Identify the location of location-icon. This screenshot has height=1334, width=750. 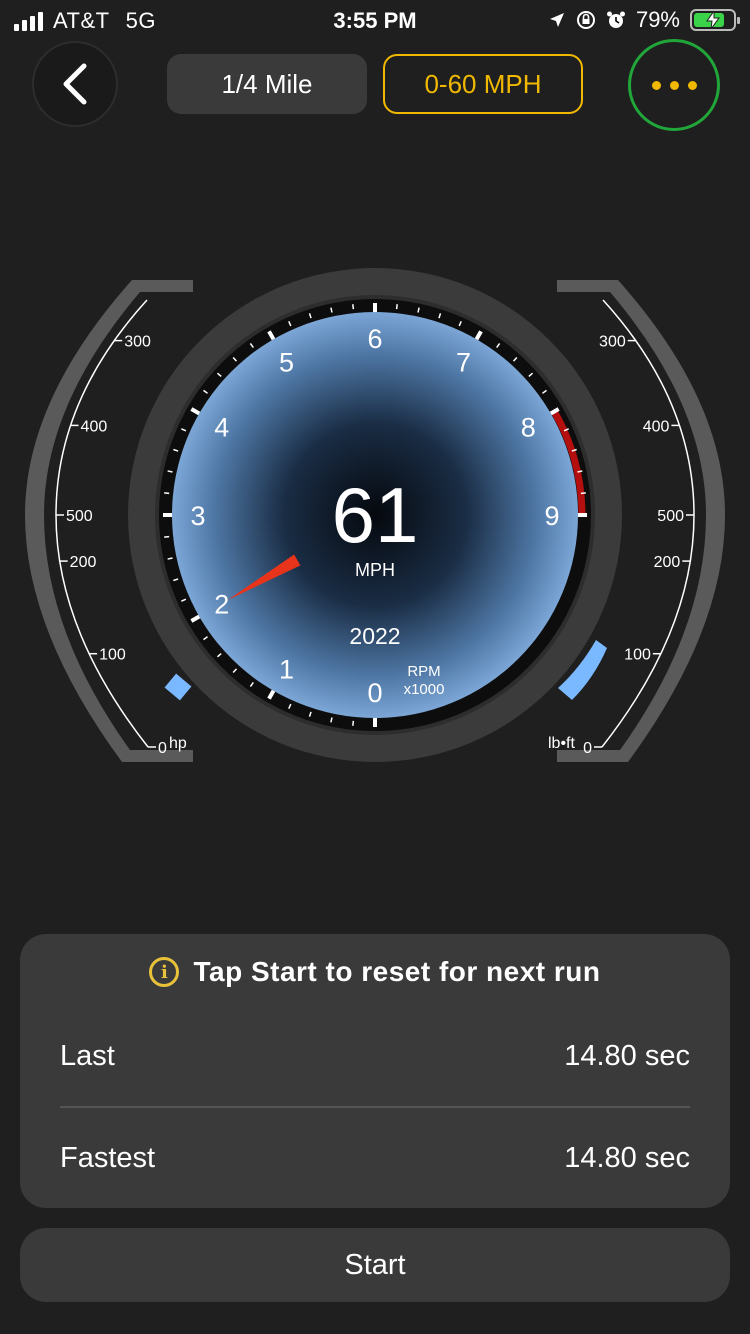
(556, 20).